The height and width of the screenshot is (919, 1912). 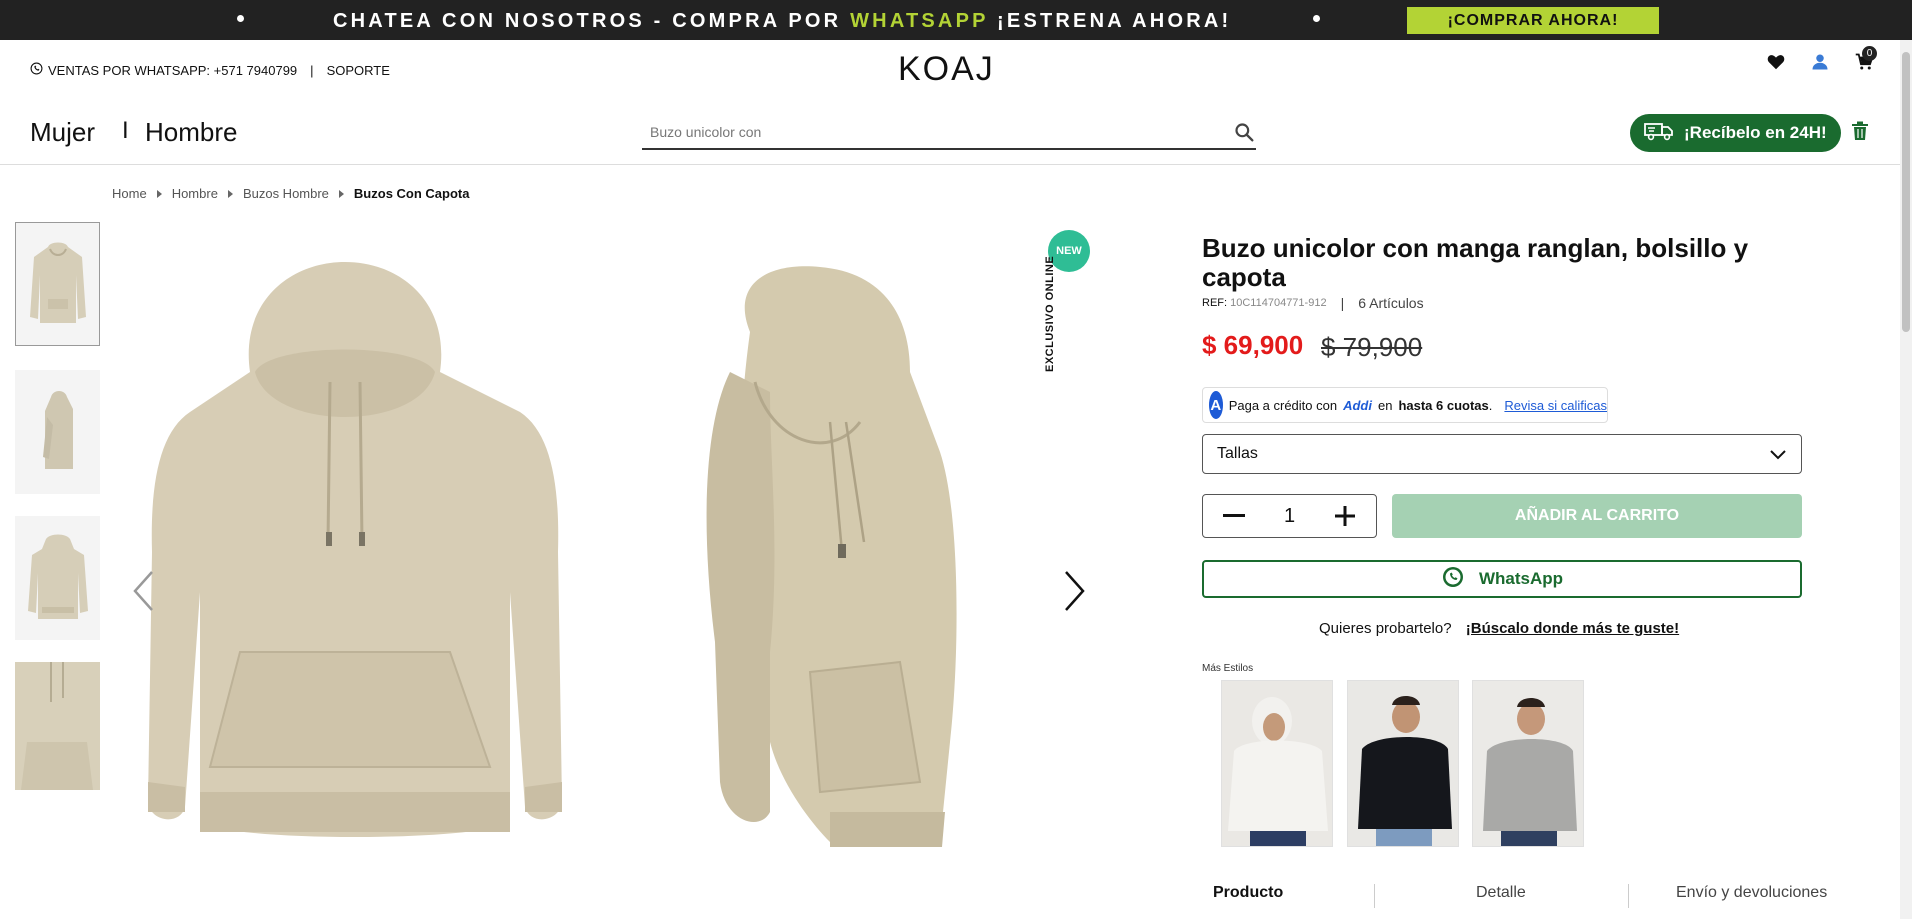 I want to click on breadcrumb-home: Home, so click(x=129, y=193).